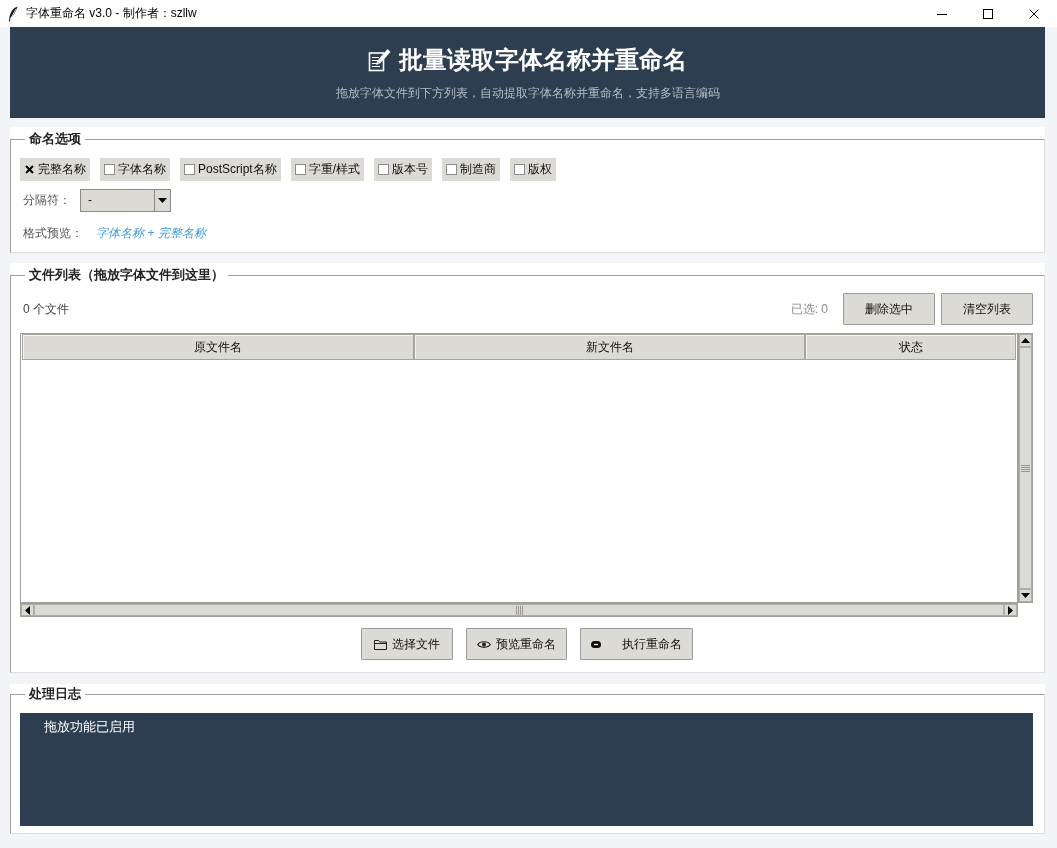 The image size is (1057, 848). What do you see at coordinates (609, 347) in the screenshot?
I see `column-header: 新文件名` at bounding box center [609, 347].